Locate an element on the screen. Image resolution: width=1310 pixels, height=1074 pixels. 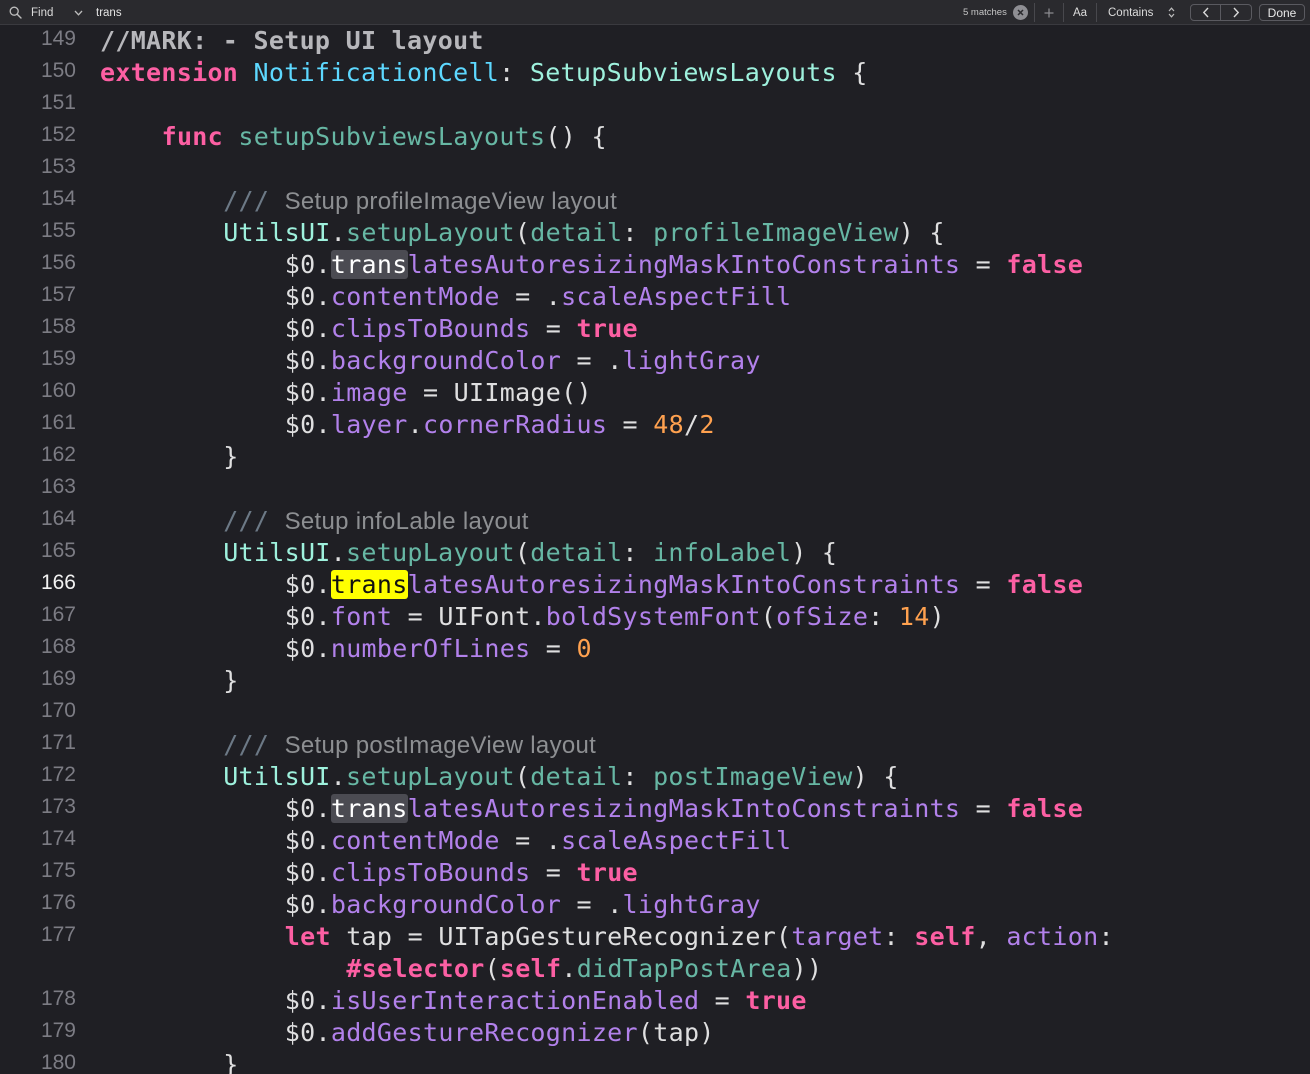
code-line: 174 $0.contentMode = .scaleAspectFill is located at coordinates (655, 841).